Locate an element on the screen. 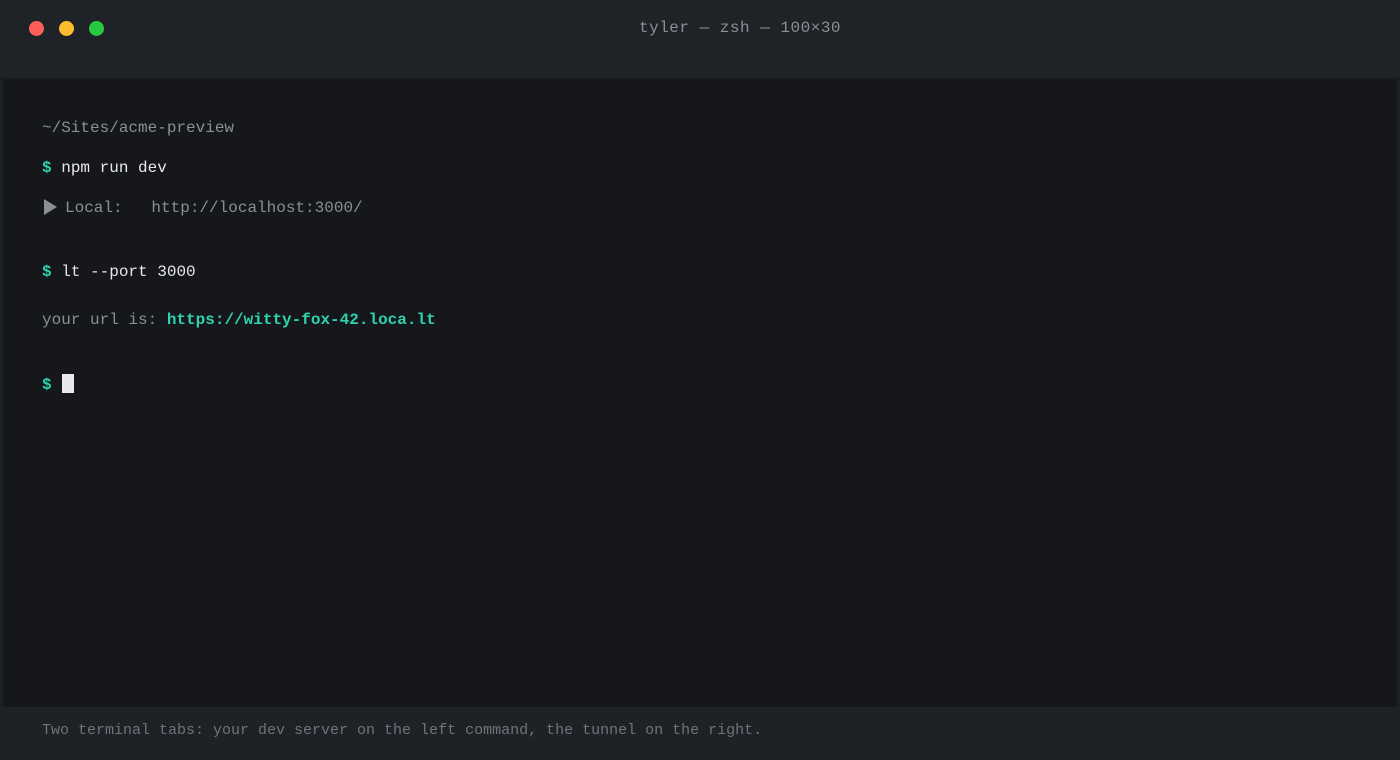  text-cursor is located at coordinates (68, 383).